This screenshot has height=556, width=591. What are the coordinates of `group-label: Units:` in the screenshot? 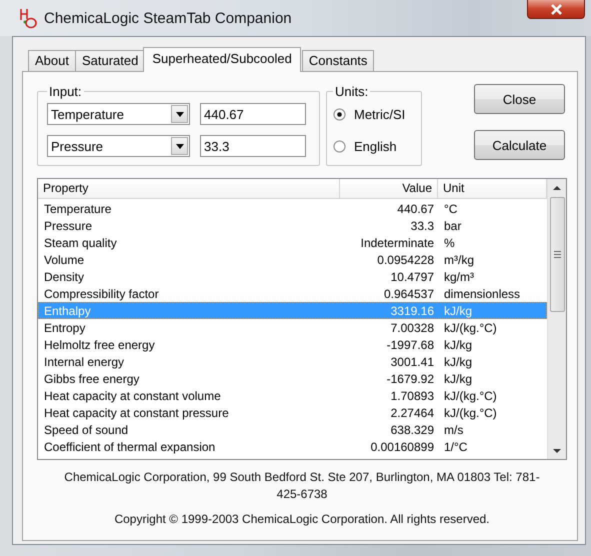 It's located at (352, 91).